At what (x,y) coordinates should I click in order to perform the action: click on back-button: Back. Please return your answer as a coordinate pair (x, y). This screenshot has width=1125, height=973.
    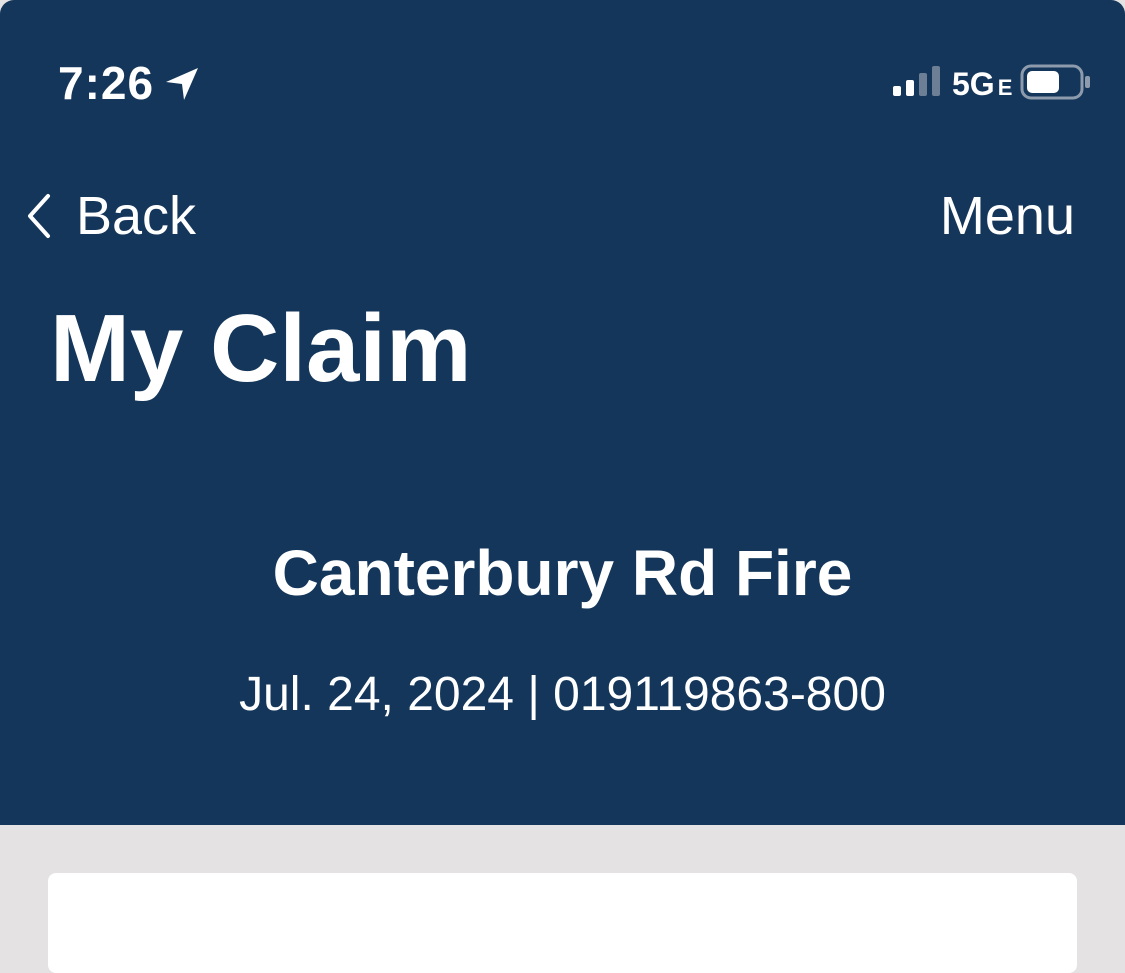
    Looking at the image, I should click on (110, 216).